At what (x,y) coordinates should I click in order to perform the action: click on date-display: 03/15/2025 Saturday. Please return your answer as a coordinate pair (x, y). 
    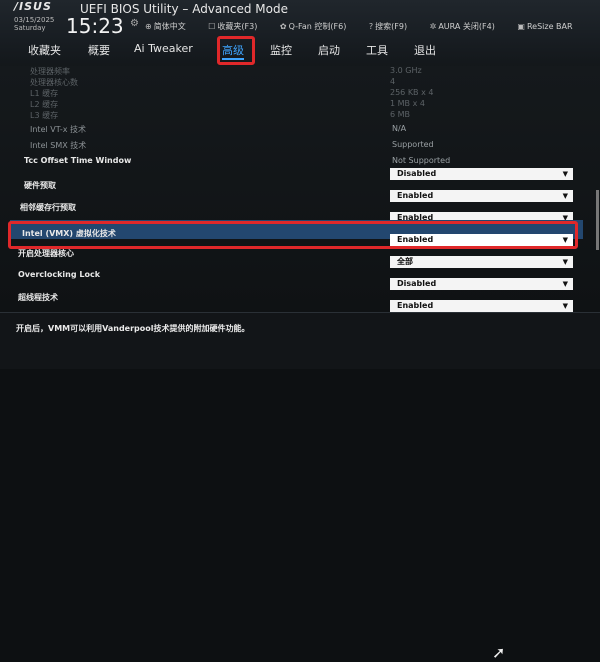
    Looking at the image, I should click on (34, 24).